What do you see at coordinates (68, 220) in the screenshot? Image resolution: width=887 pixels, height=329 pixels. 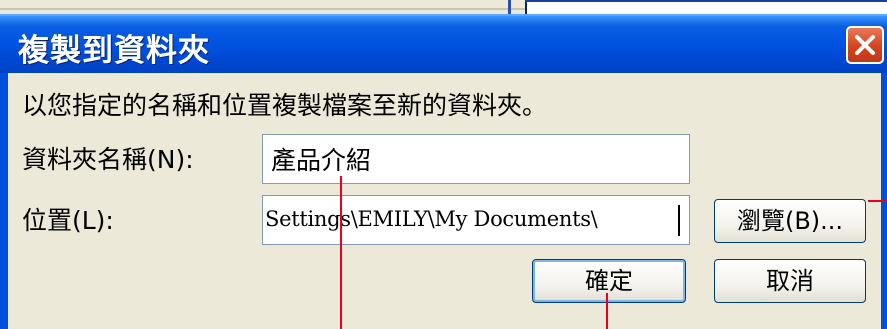 I see `location-label: 位置(L):` at bounding box center [68, 220].